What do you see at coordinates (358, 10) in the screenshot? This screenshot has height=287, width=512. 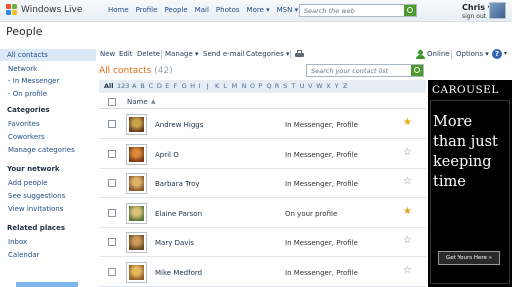 I see `web-search-input: Search the web` at bounding box center [358, 10].